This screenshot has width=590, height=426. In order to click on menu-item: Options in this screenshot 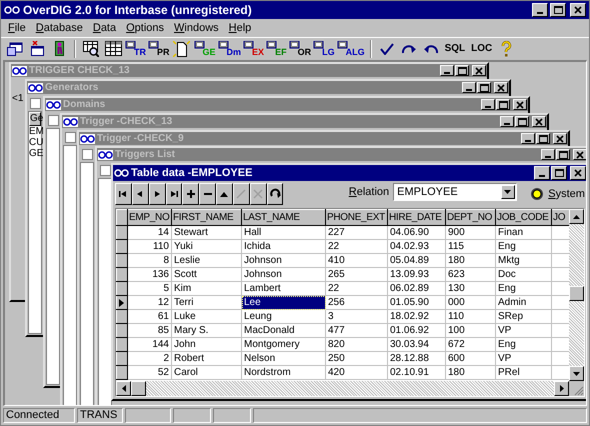, I will do `click(145, 28)`.